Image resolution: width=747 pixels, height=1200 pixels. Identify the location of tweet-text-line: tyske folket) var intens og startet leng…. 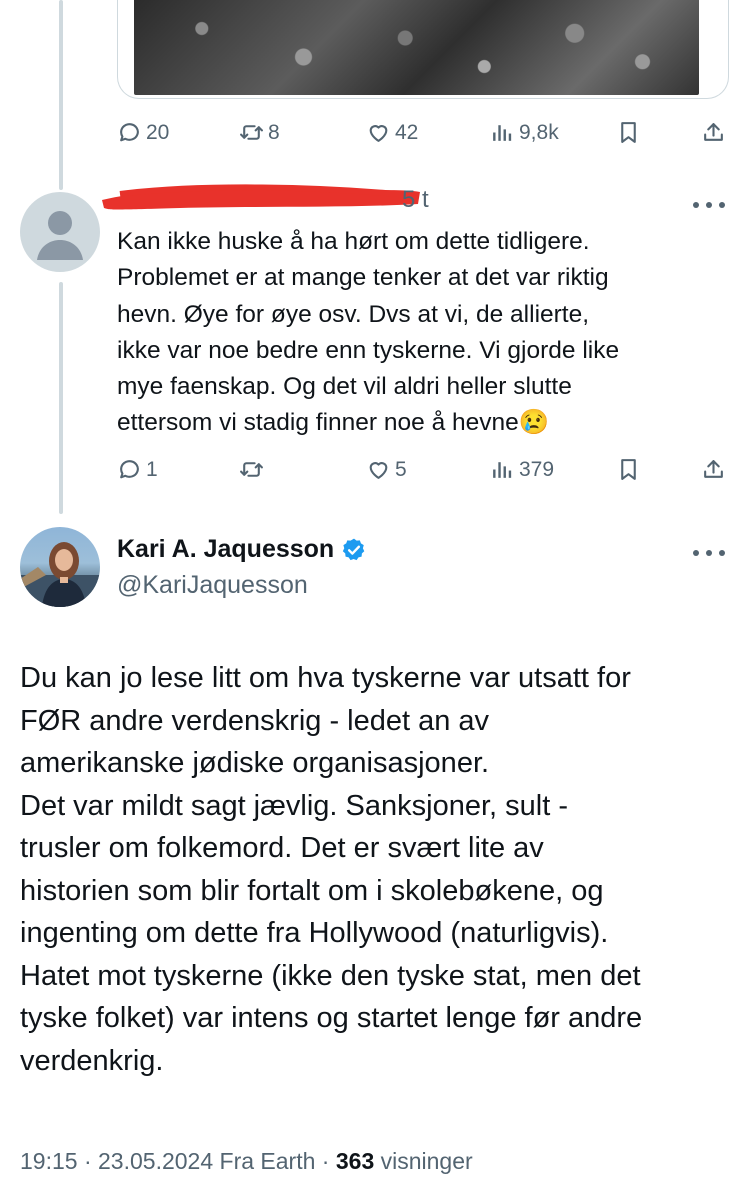
(331, 1018).